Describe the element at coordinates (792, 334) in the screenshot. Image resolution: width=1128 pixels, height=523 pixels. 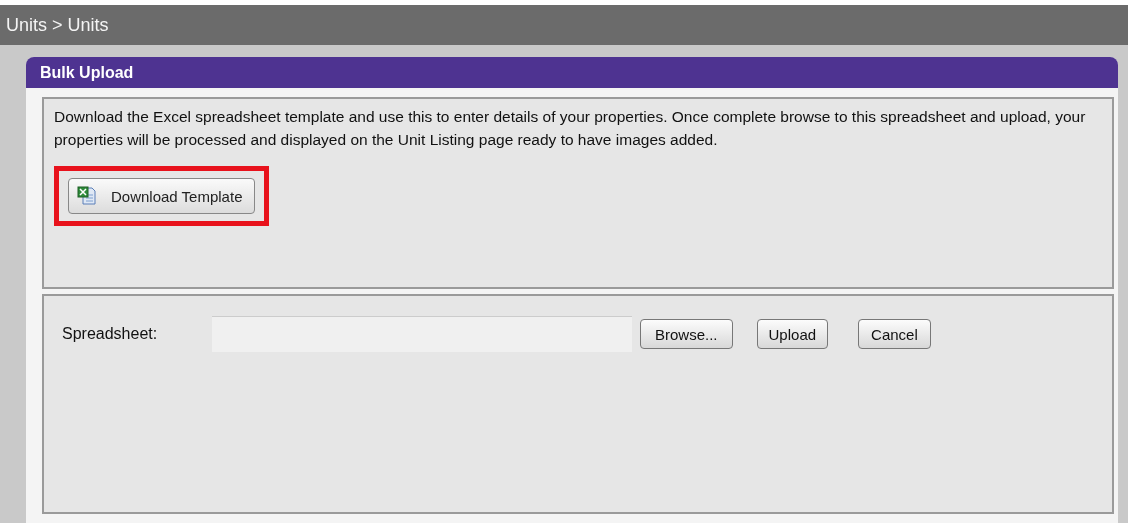
I see `form-button: Upload` at that location.